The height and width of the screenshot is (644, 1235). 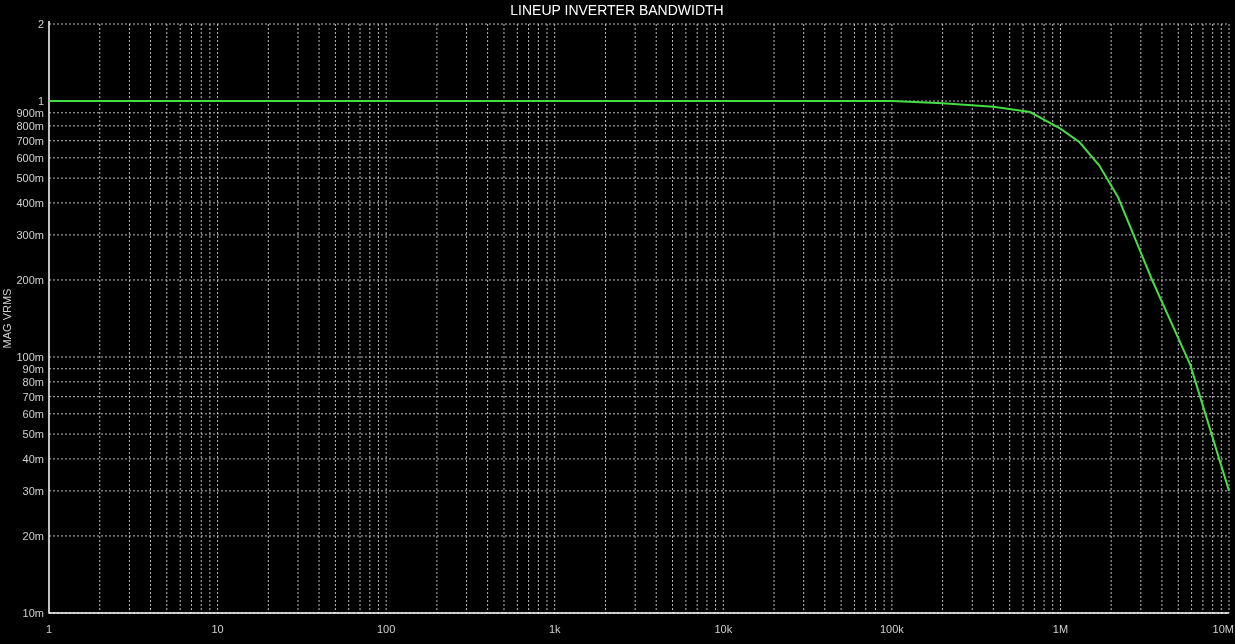 I want to click on tick-label: 700m, so click(x=30, y=140).